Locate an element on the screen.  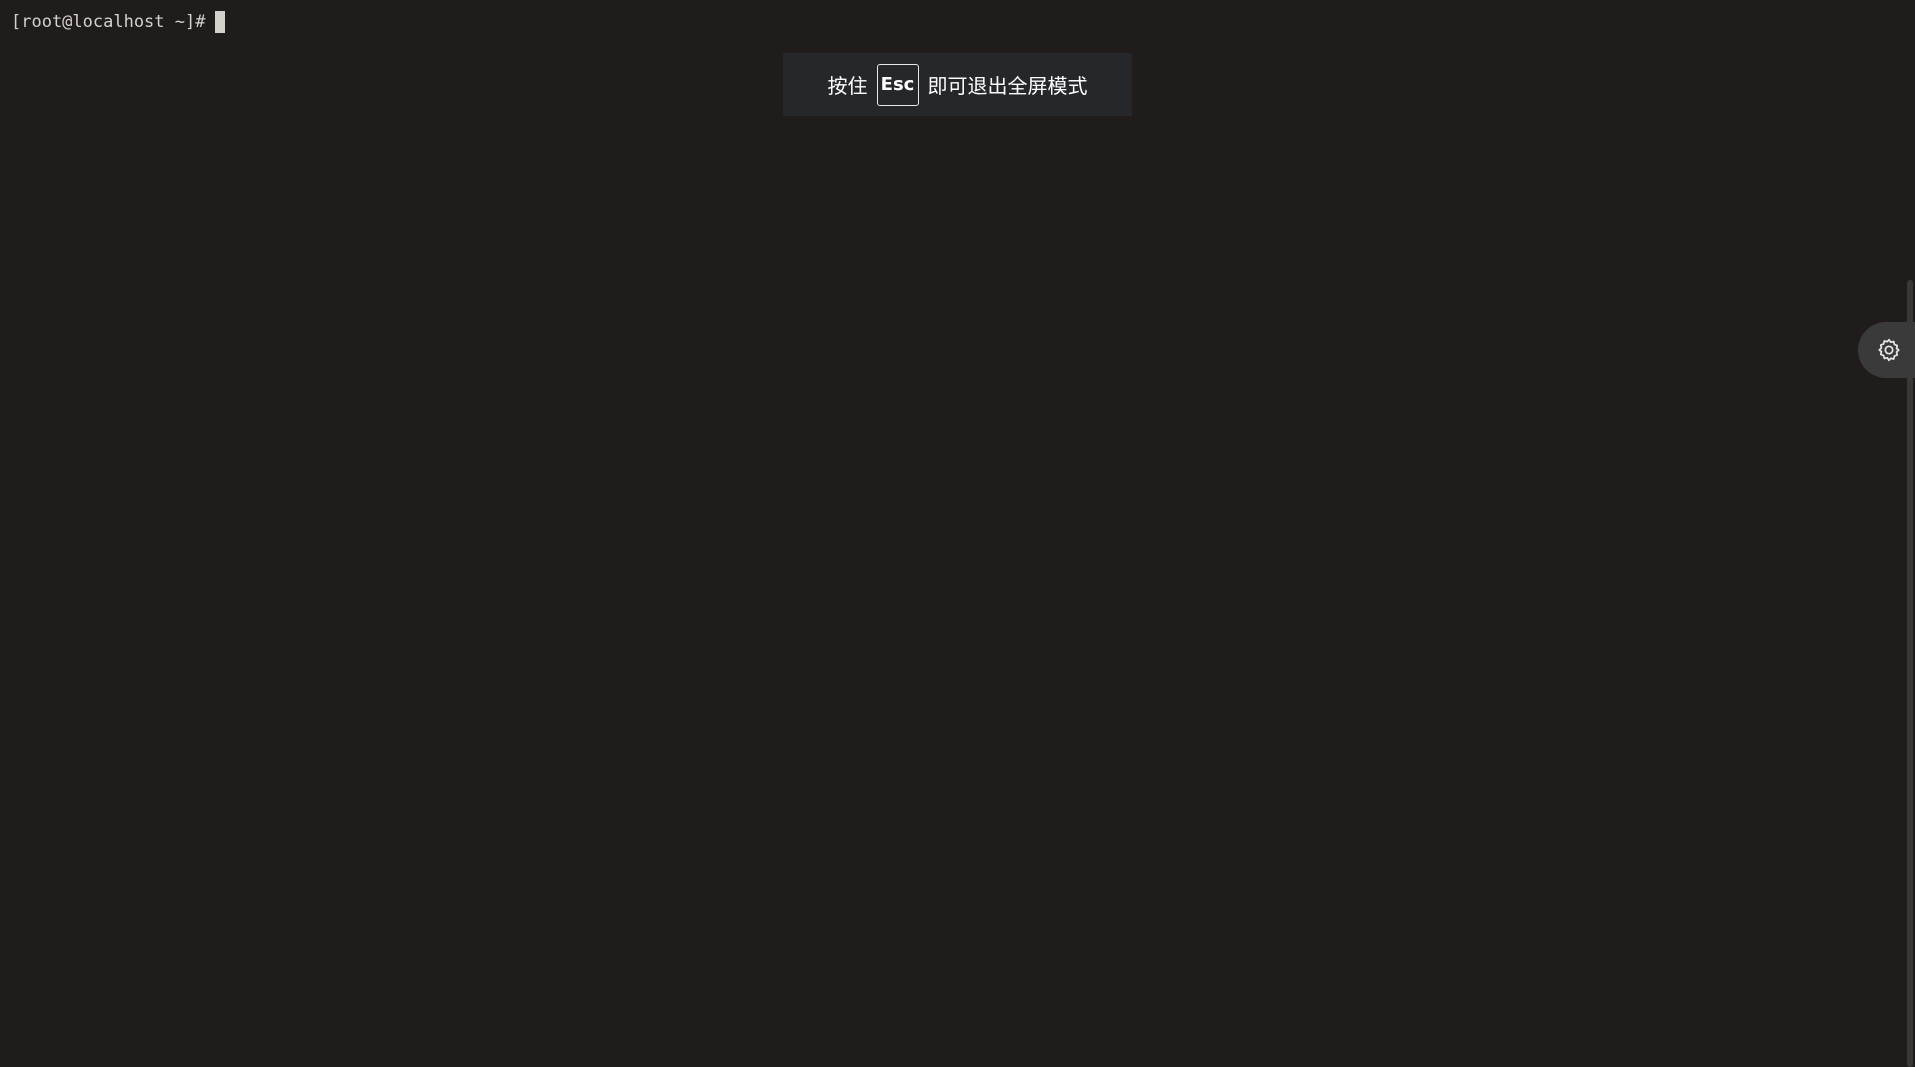
terminal-scrollbar is located at coordinates (1910, 533).